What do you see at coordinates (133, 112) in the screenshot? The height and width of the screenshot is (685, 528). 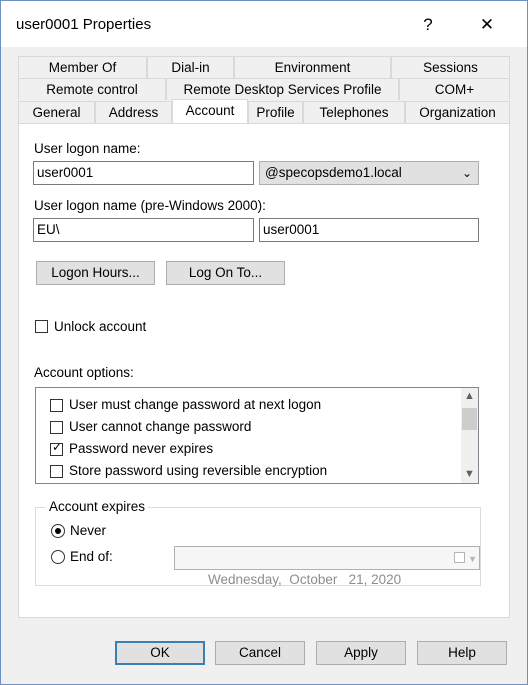 I see `tab-address: Address` at bounding box center [133, 112].